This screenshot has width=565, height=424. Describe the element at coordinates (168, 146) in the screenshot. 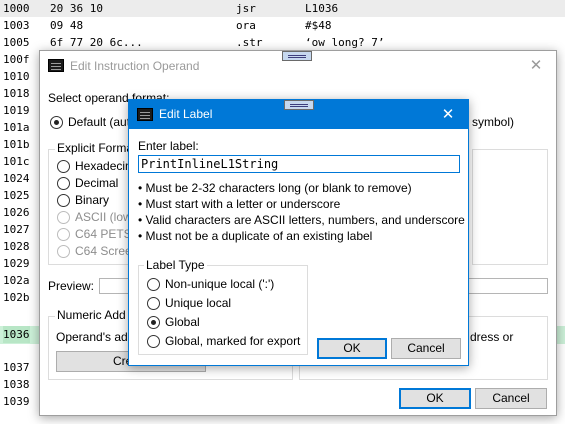

I see `enter-label-label: Enter label:` at that location.